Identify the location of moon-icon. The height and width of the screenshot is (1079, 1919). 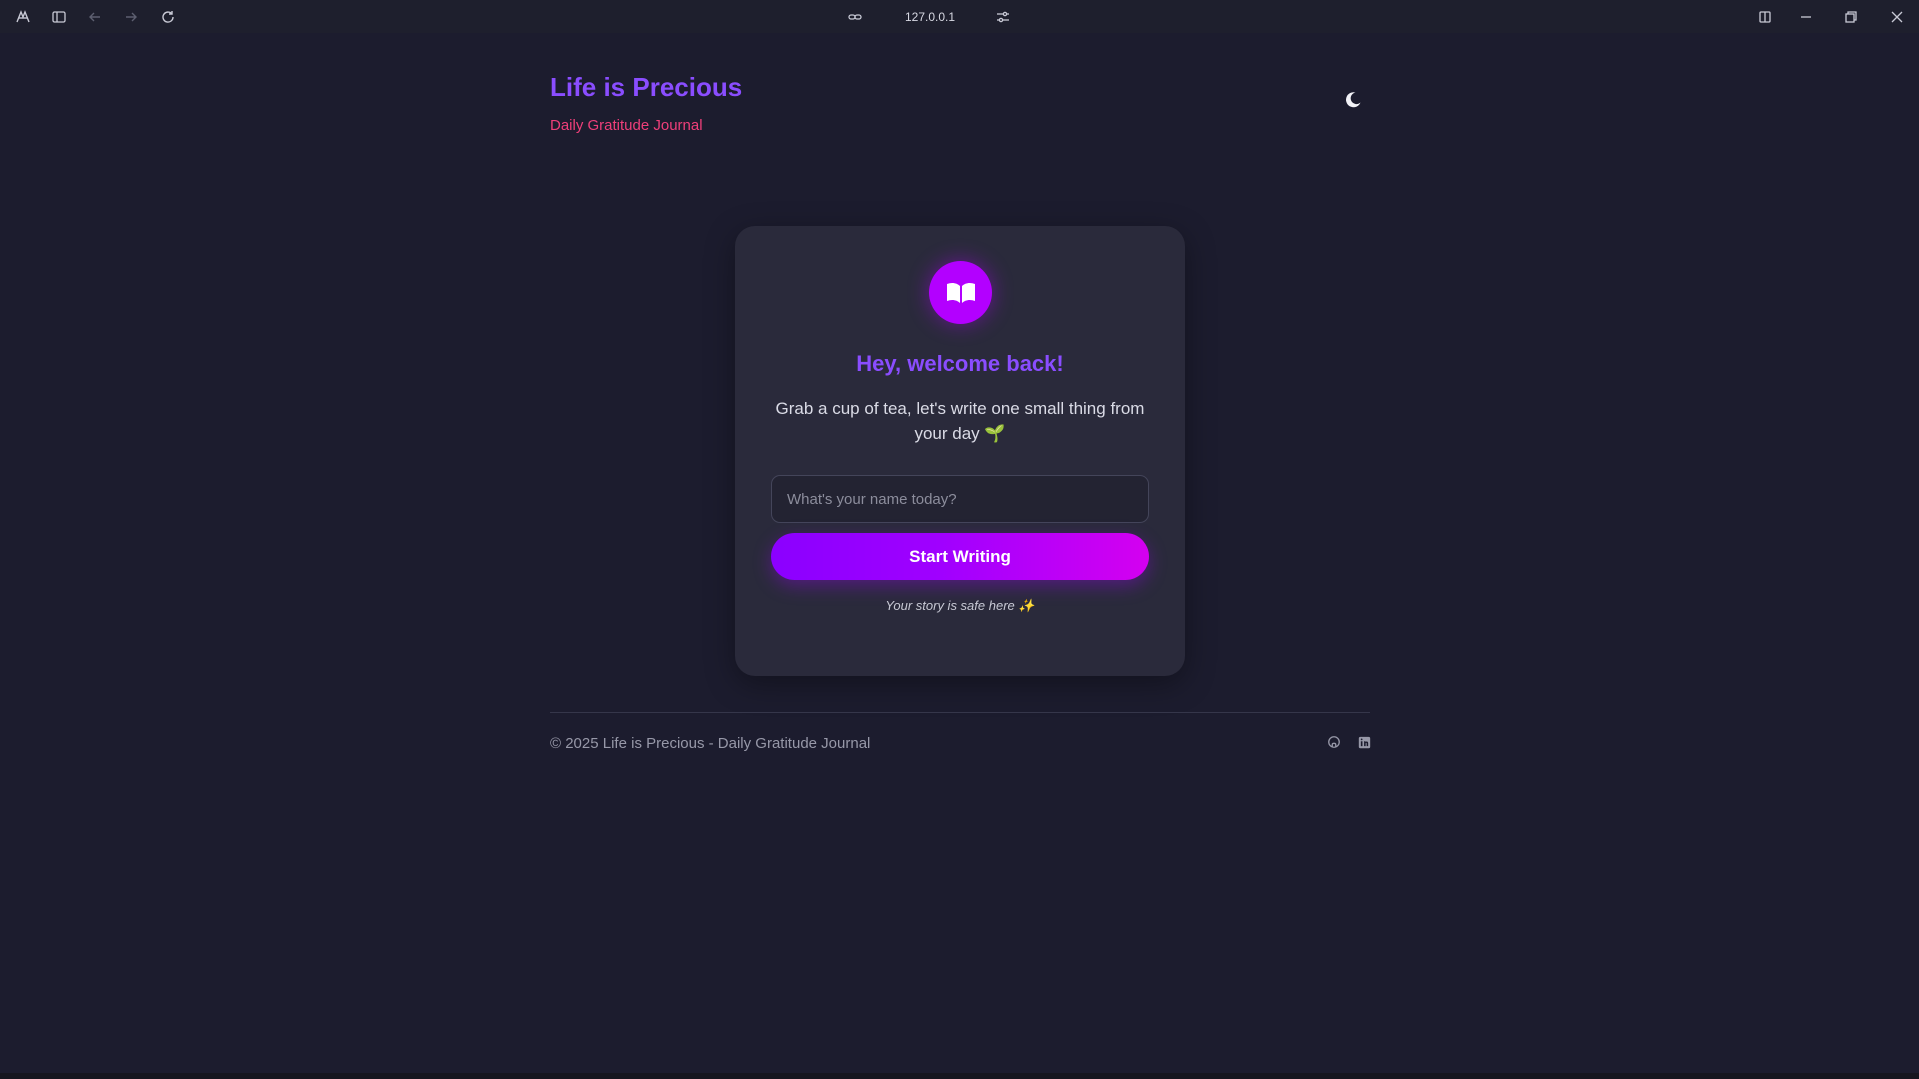
(1353, 100).